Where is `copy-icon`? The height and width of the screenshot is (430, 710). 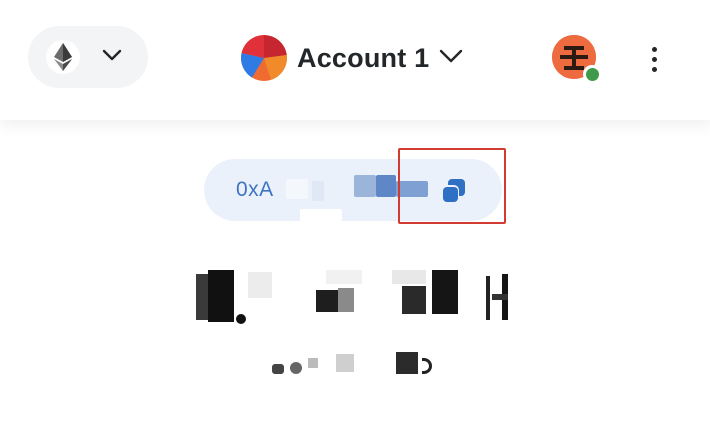
copy-icon is located at coordinates (453, 191).